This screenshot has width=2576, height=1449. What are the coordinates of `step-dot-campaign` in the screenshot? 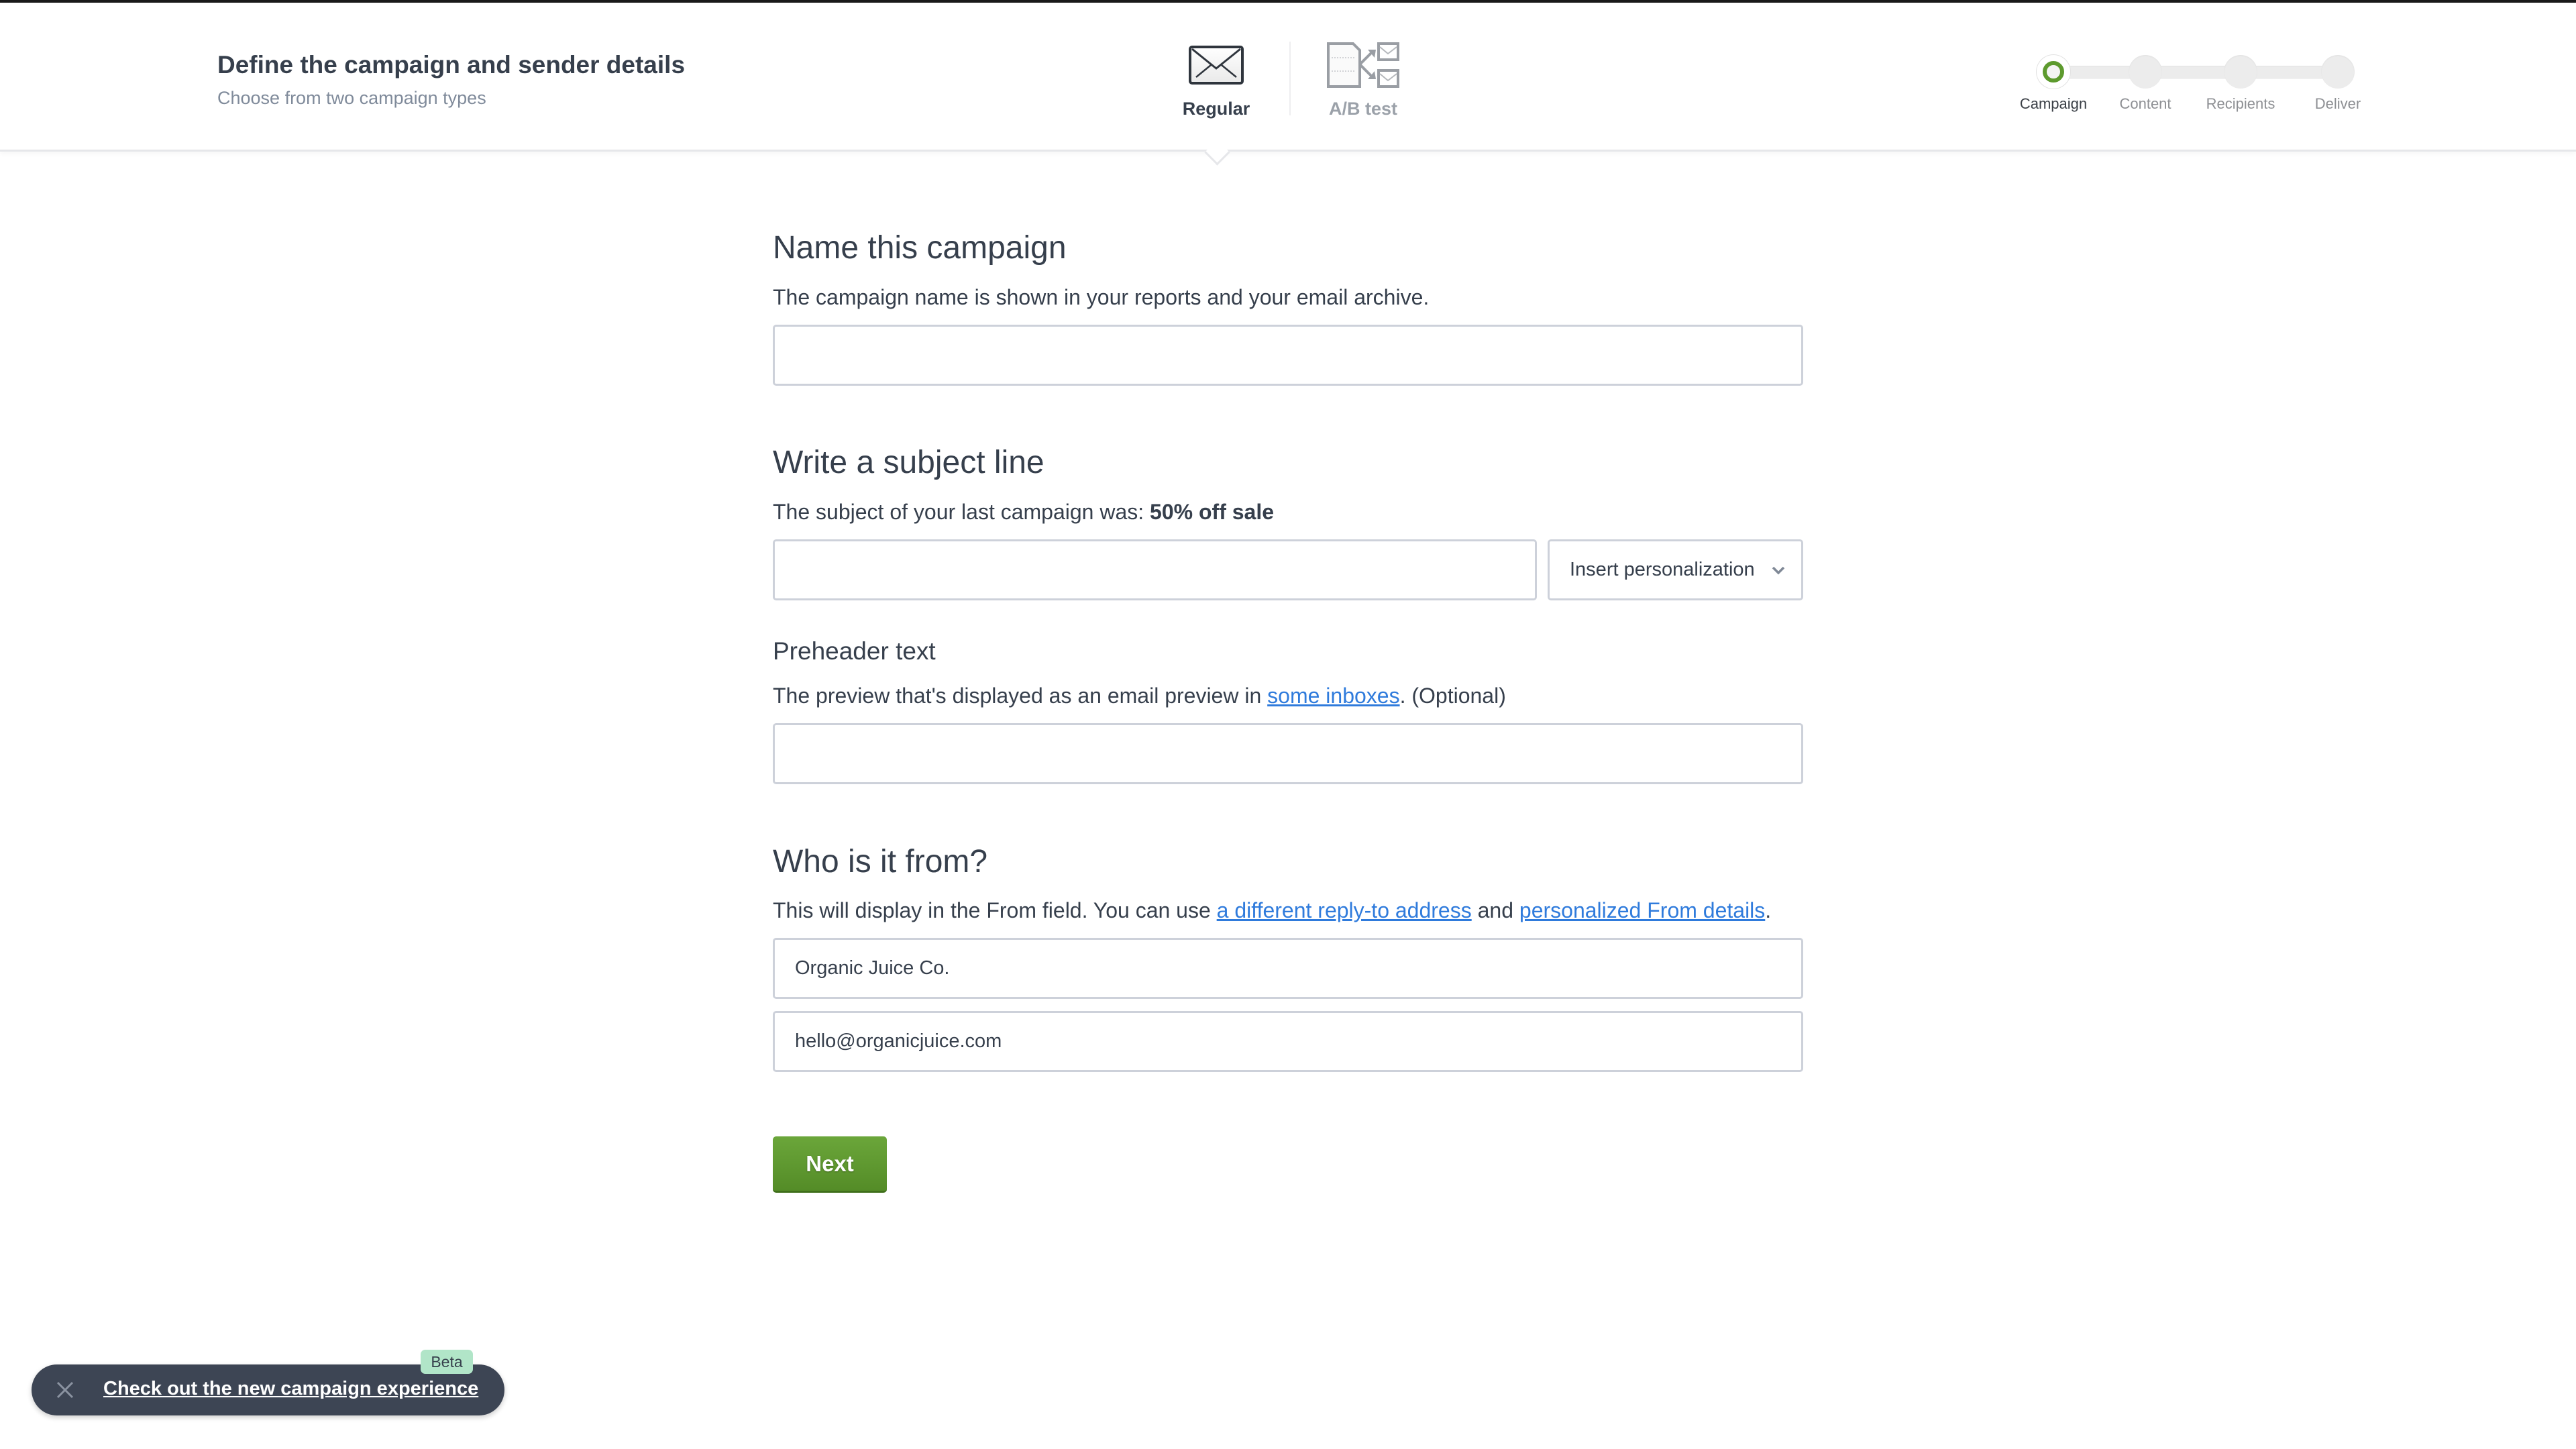 It's located at (2053, 72).